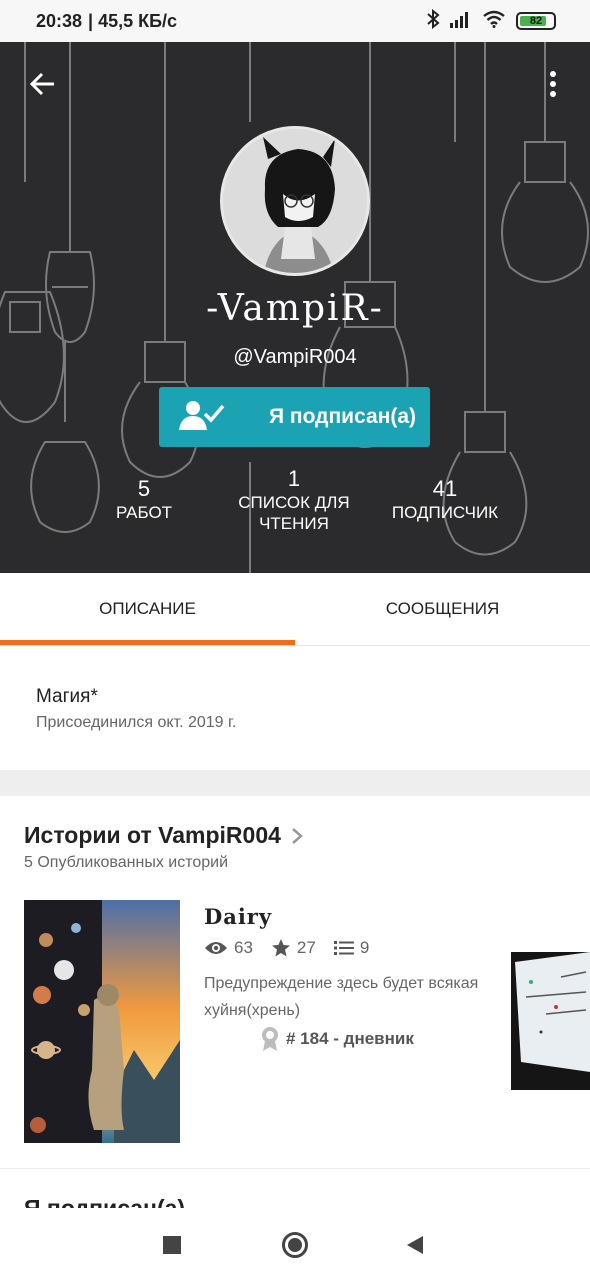  What do you see at coordinates (445, 512) in the screenshot?
I see `stat-followers-label: ПОДПИСЧИК` at bounding box center [445, 512].